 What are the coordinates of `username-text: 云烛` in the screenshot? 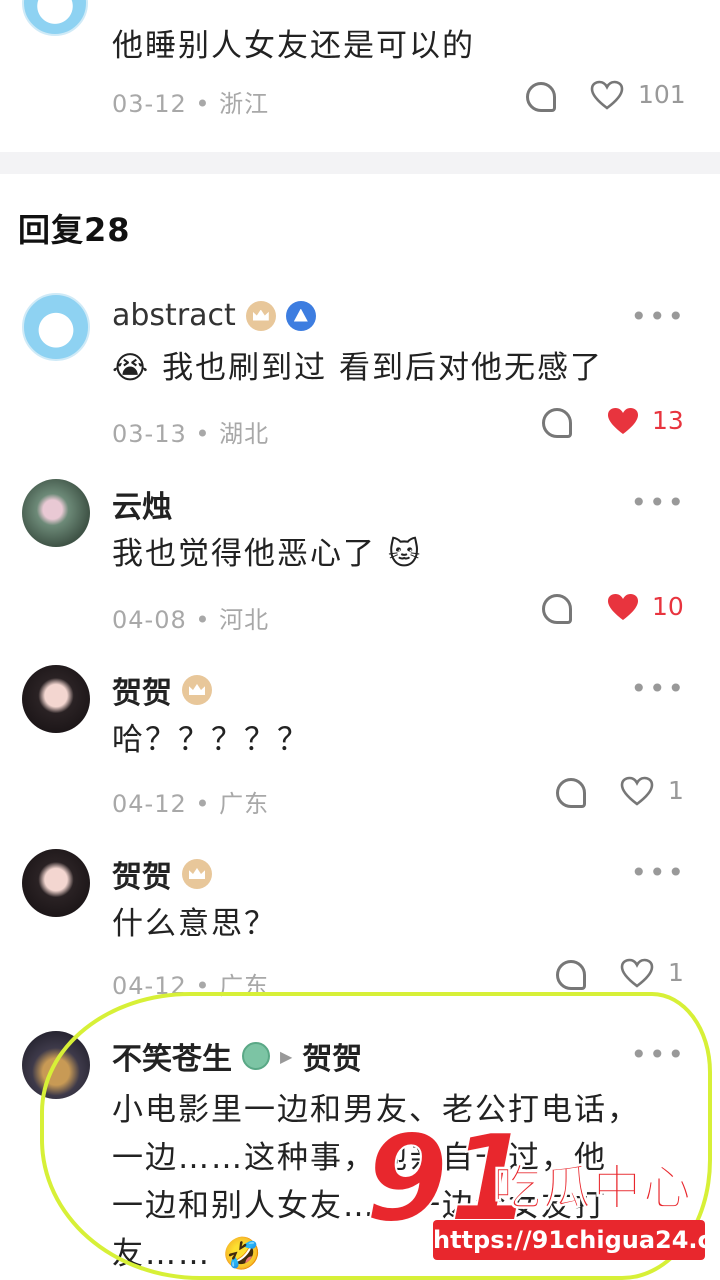 It's located at (142, 507).